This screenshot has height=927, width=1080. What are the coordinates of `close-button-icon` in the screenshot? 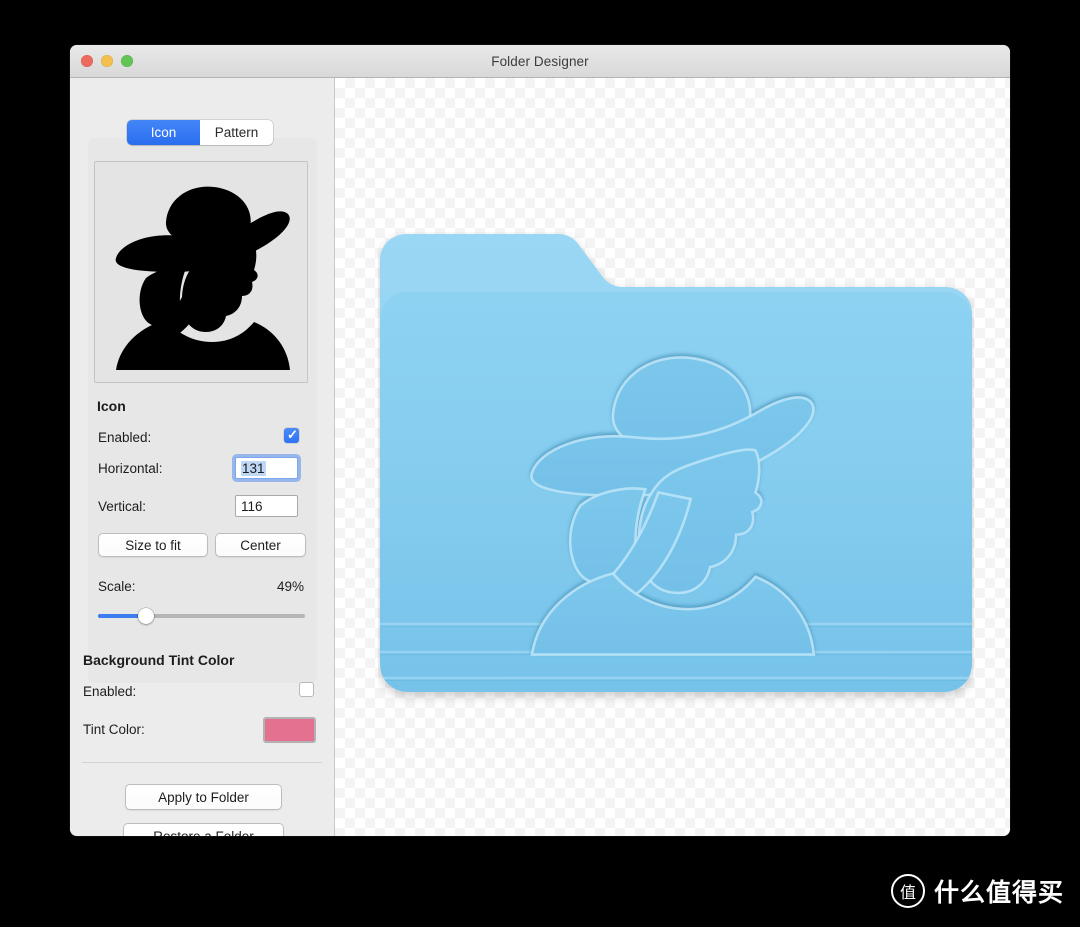 It's located at (87, 61).